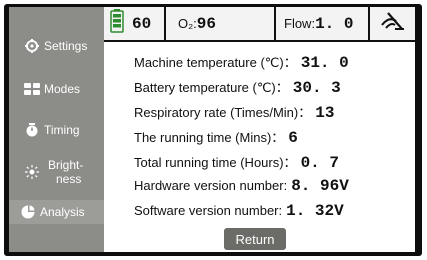 This screenshot has height=260, width=427. What do you see at coordinates (255, 239) in the screenshot?
I see `return-button: Return` at bounding box center [255, 239].